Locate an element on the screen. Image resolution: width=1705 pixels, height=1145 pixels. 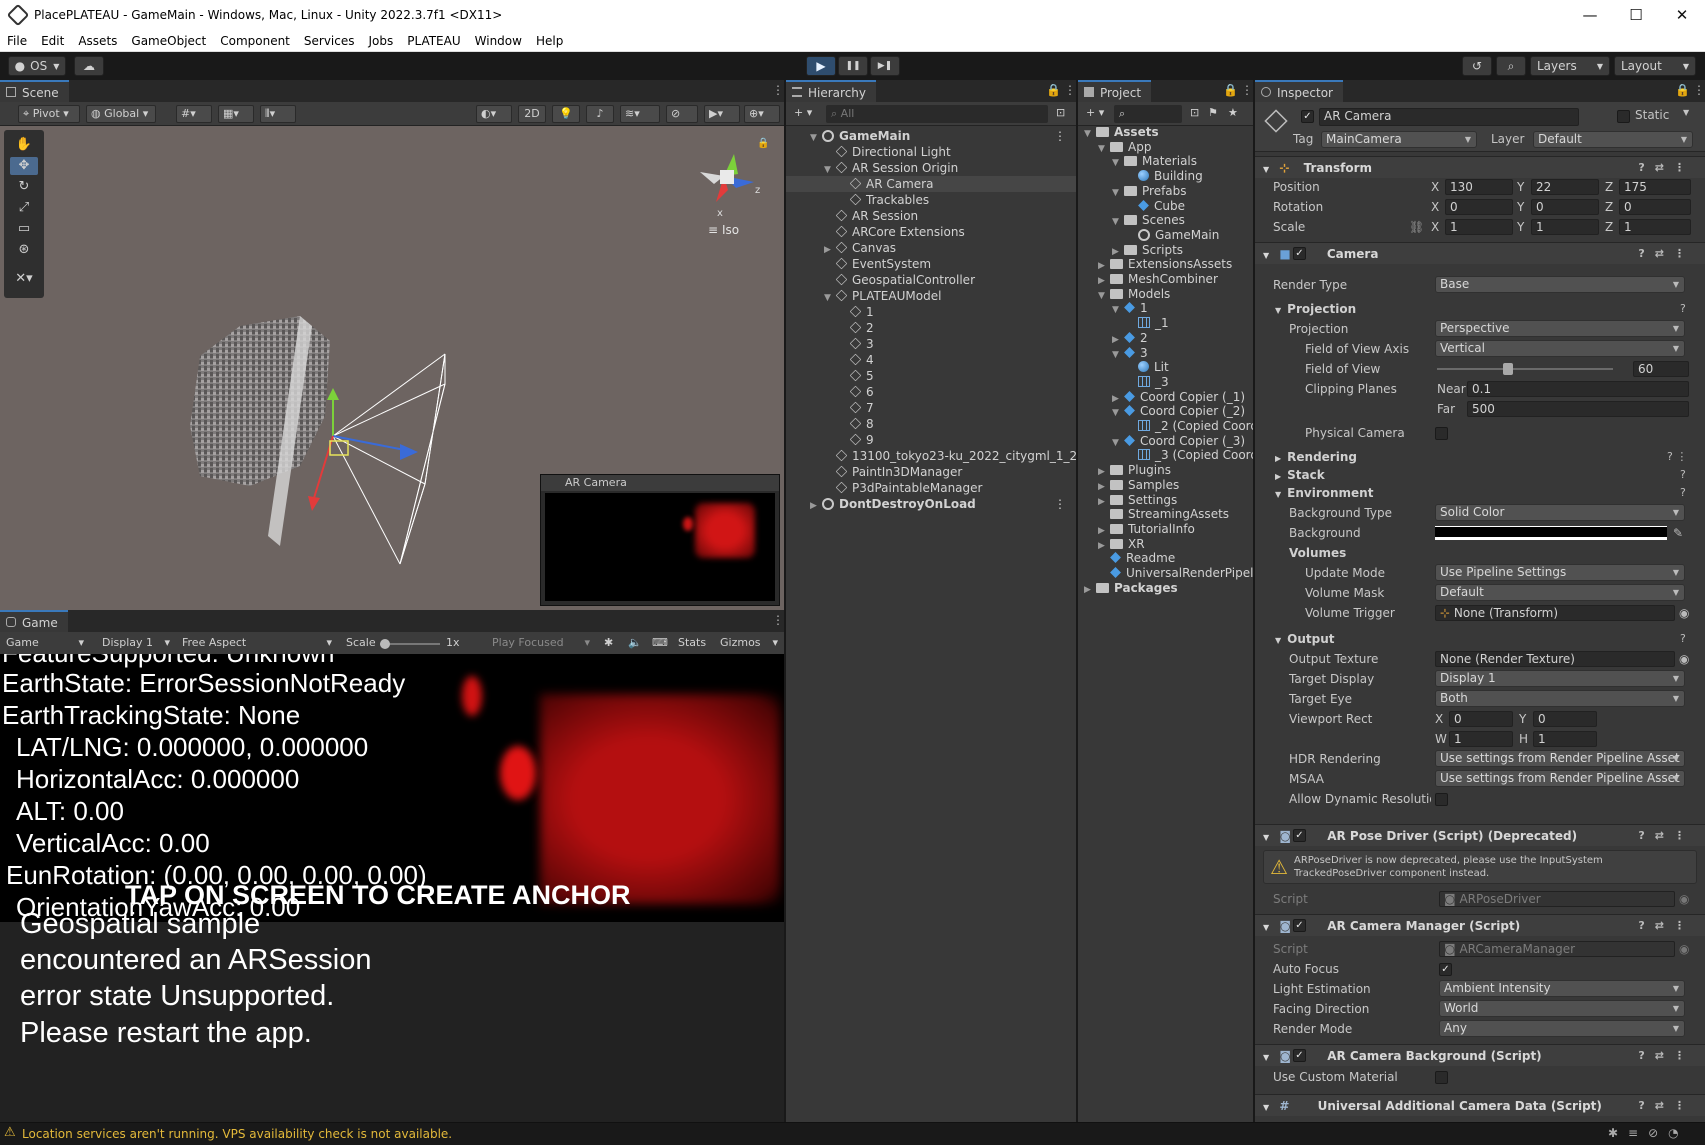
projection-mode-label: Iso is located at coordinates (730, 230).